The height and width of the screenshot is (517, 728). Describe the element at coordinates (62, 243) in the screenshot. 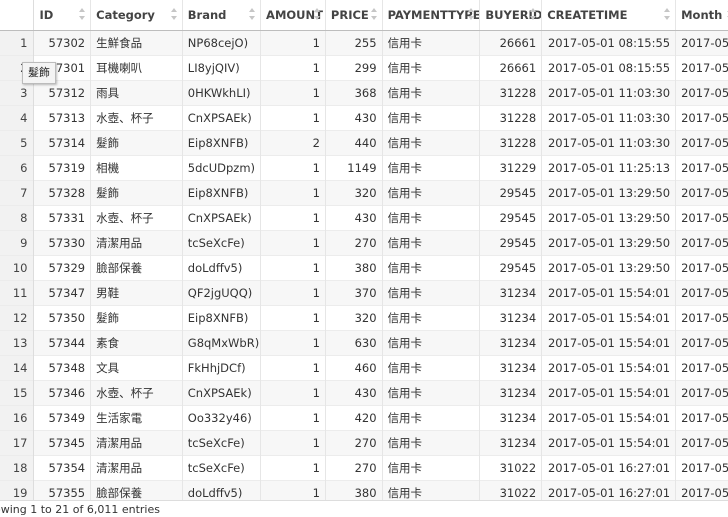

I see `cell-id: 57330` at that location.